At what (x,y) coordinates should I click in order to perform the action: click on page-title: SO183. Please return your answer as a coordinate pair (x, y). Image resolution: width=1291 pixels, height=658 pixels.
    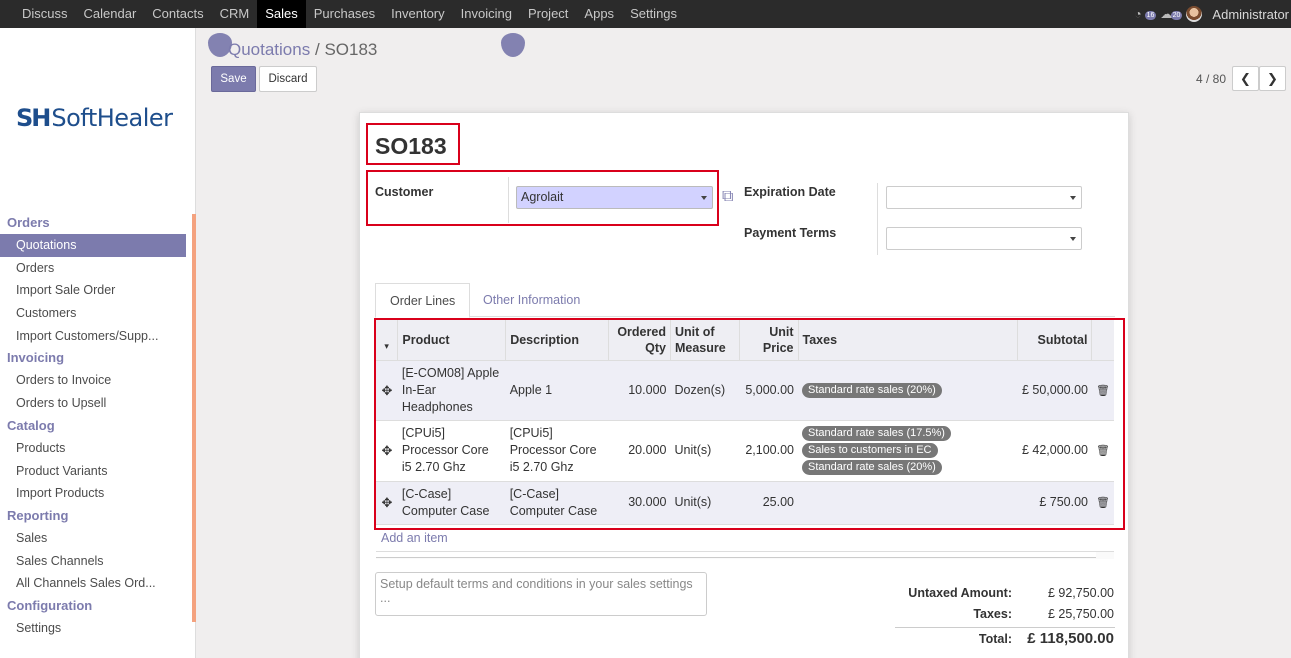
    Looking at the image, I should click on (411, 146).